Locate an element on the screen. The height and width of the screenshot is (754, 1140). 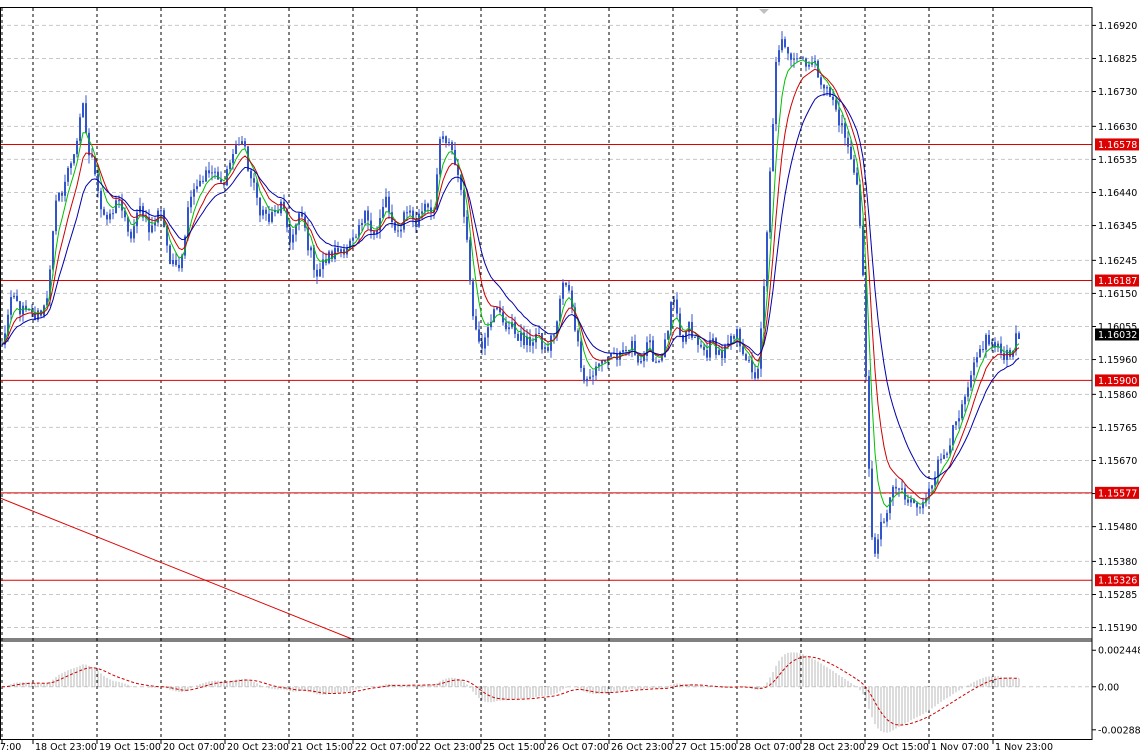
level-price-label: 1.15326 is located at coordinates (1117, 581).